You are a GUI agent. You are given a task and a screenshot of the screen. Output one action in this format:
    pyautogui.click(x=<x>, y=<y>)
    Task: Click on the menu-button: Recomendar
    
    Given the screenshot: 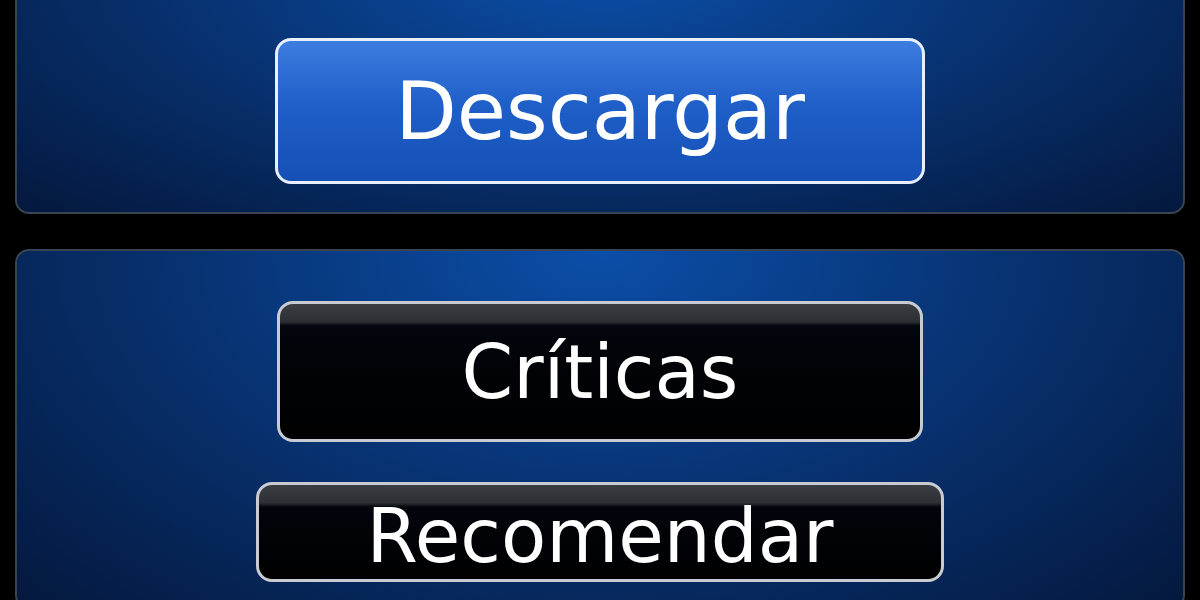 What is the action you would take?
    pyautogui.click(x=600, y=532)
    